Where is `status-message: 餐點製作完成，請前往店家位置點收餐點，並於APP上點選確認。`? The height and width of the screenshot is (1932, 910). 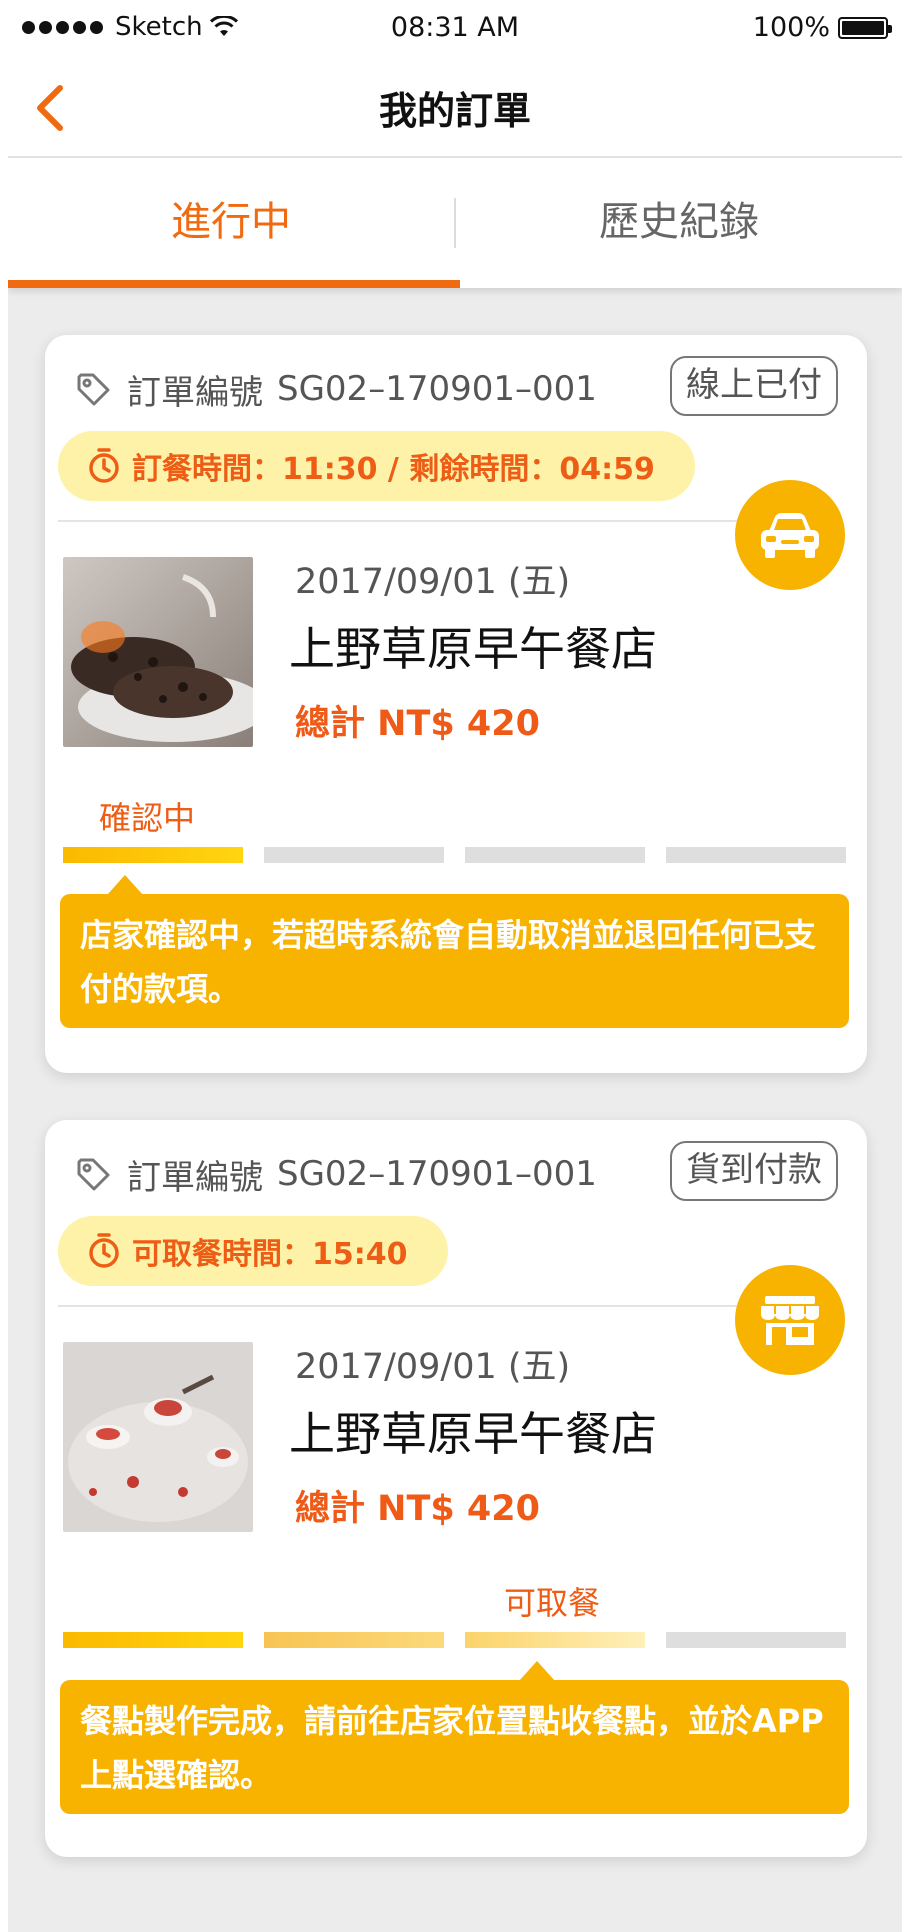
status-message: 餐點製作完成，請前往店家位置點收餐點，並於APP上點選確認。 is located at coordinates (454, 1747).